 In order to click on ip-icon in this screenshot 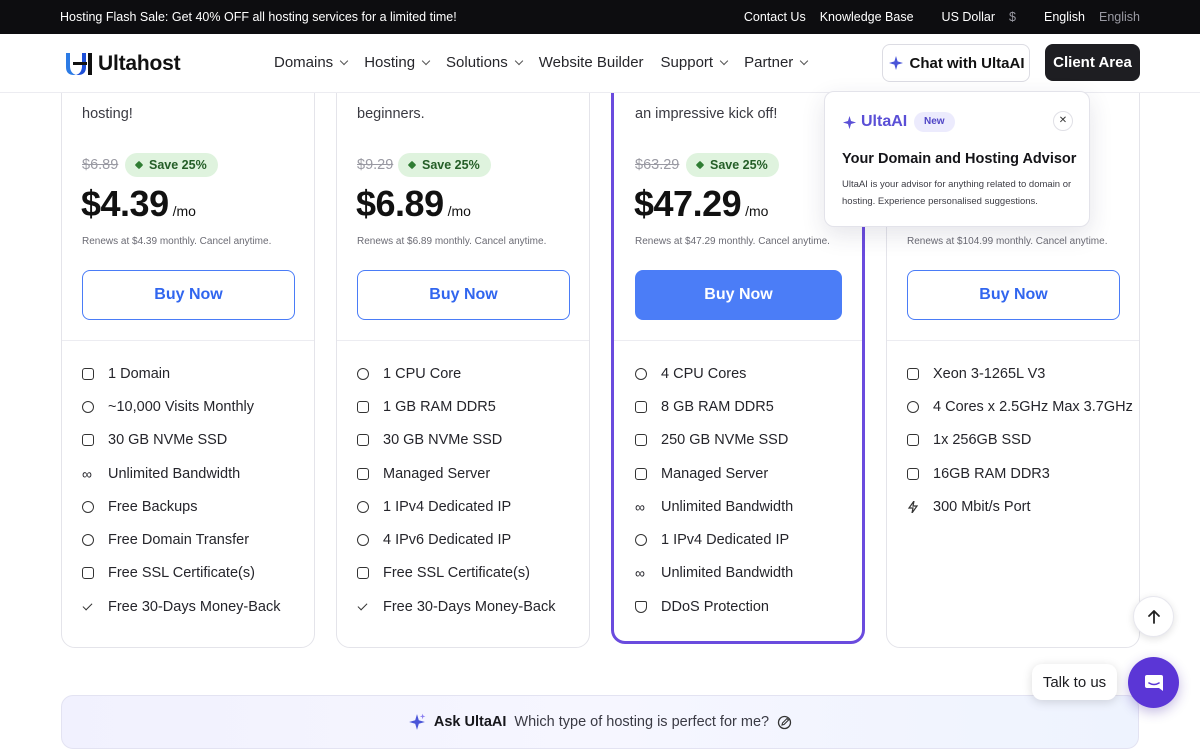, I will do `click(641, 540)`.